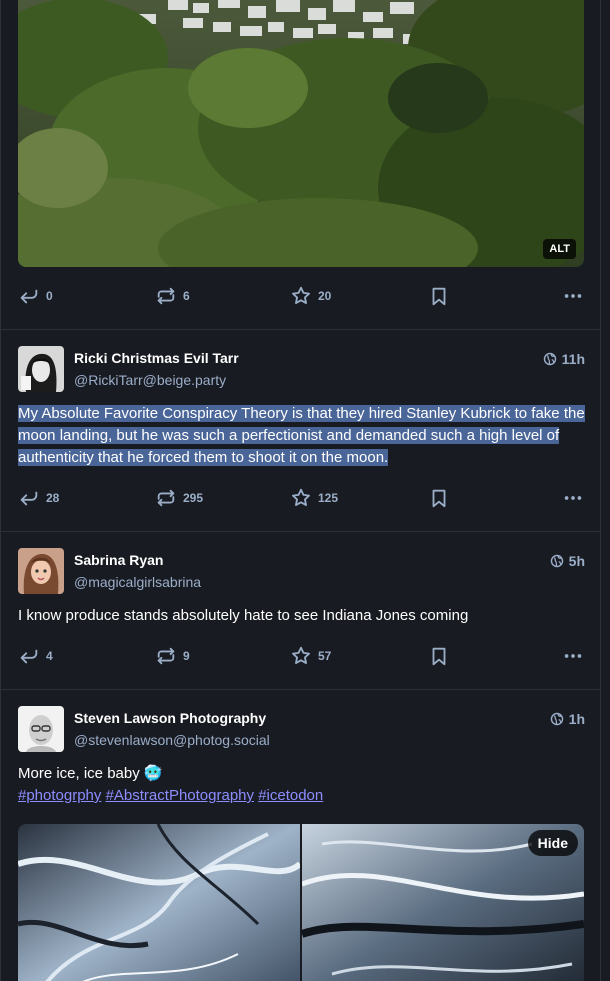 The width and height of the screenshot is (610, 981). What do you see at coordinates (172, 740) in the screenshot?
I see `account-handle: @stevenlawson@photog.social` at bounding box center [172, 740].